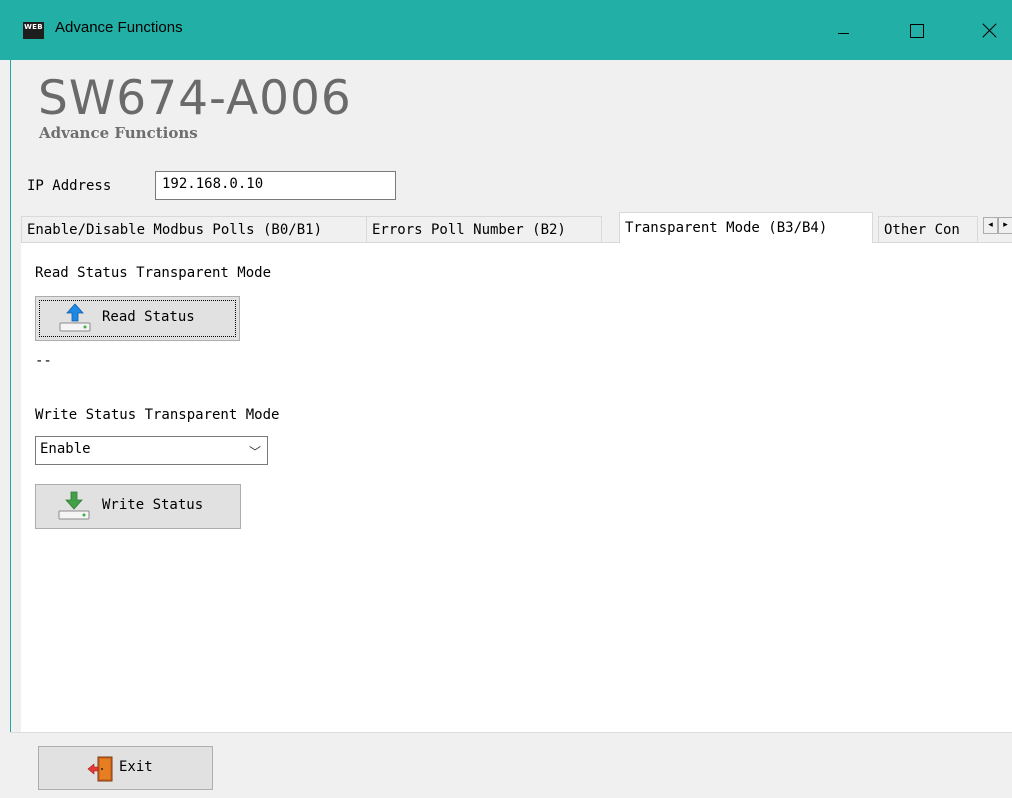  I want to click on tab-scroll-right-icon: ▸, so click(1005, 225).